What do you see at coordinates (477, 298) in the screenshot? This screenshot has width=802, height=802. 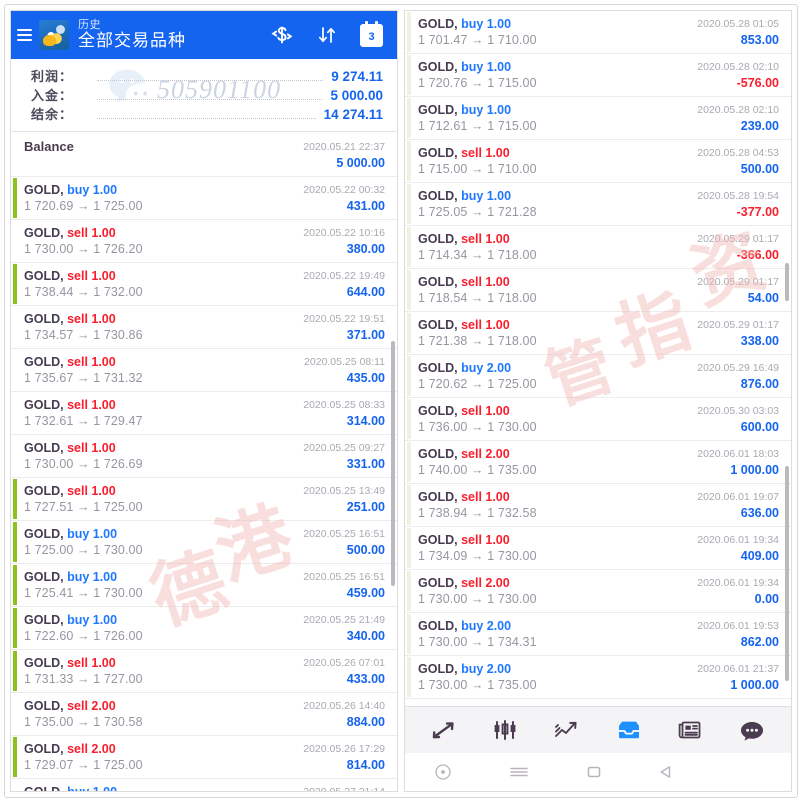 I see `deal-prices: 1 718.54 → 1 718.00` at bounding box center [477, 298].